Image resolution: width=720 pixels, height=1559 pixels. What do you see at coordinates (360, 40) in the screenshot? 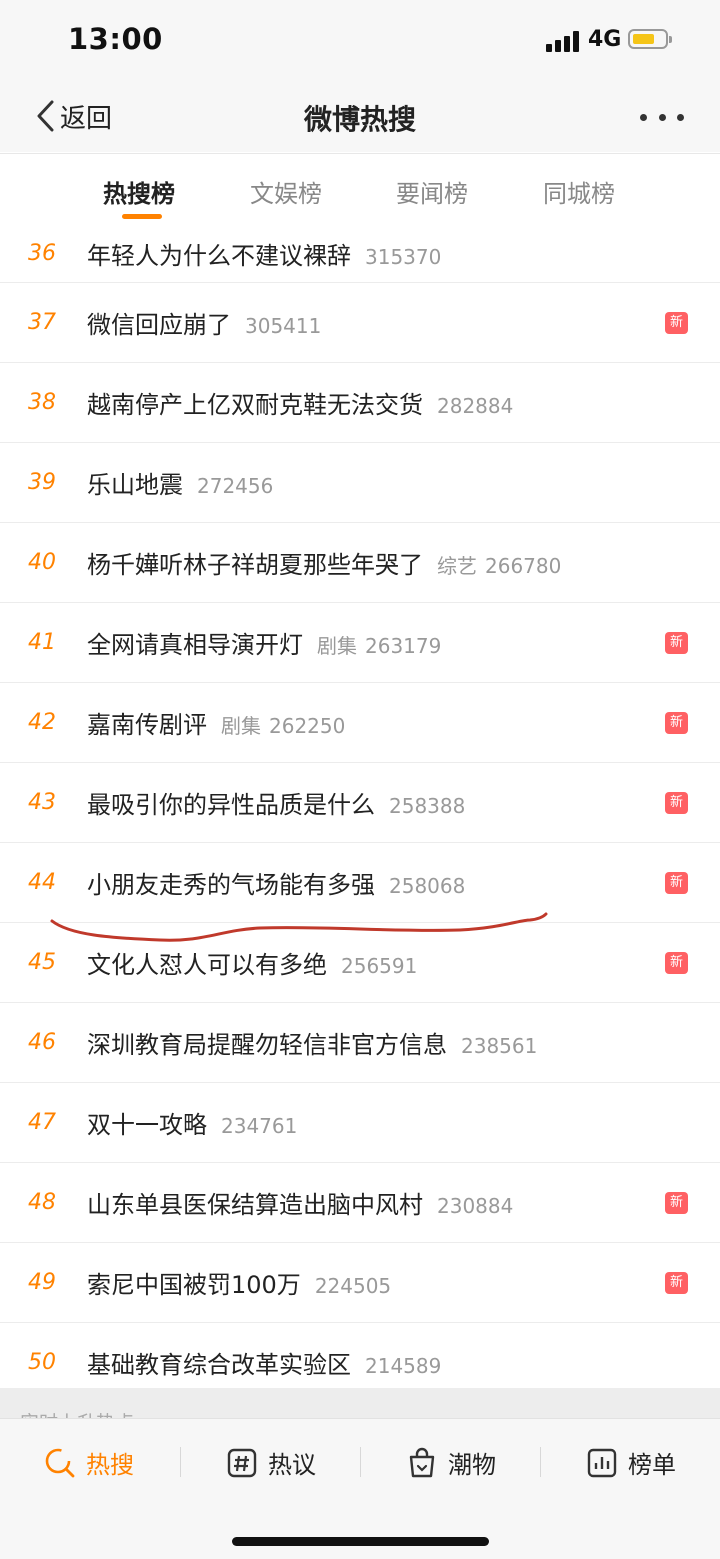
I see `status-bar: 13:00 4G` at bounding box center [360, 40].